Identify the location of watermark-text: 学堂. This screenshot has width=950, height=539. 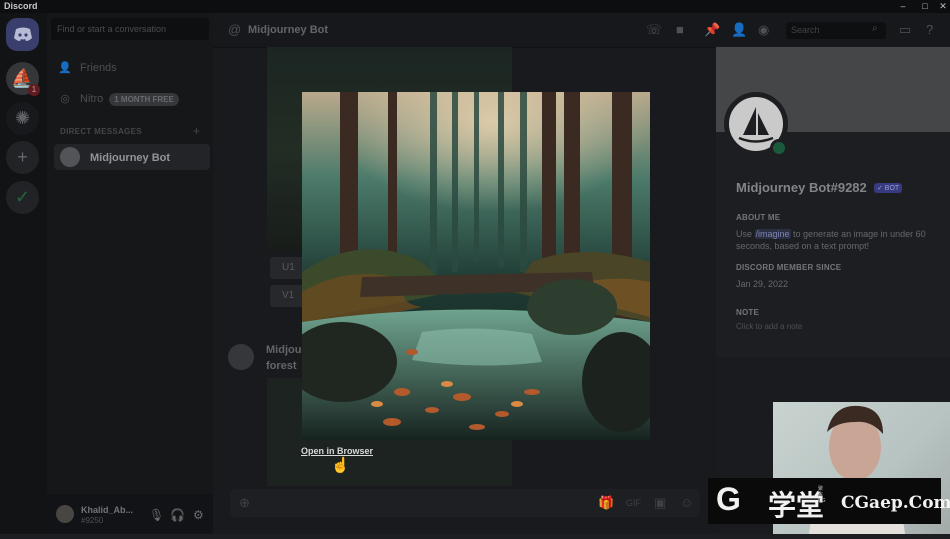
(796, 505).